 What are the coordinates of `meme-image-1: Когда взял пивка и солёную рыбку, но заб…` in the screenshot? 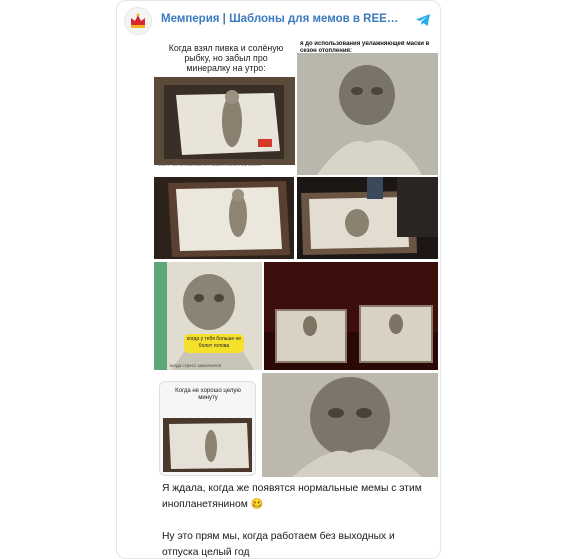 It's located at (224, 104).